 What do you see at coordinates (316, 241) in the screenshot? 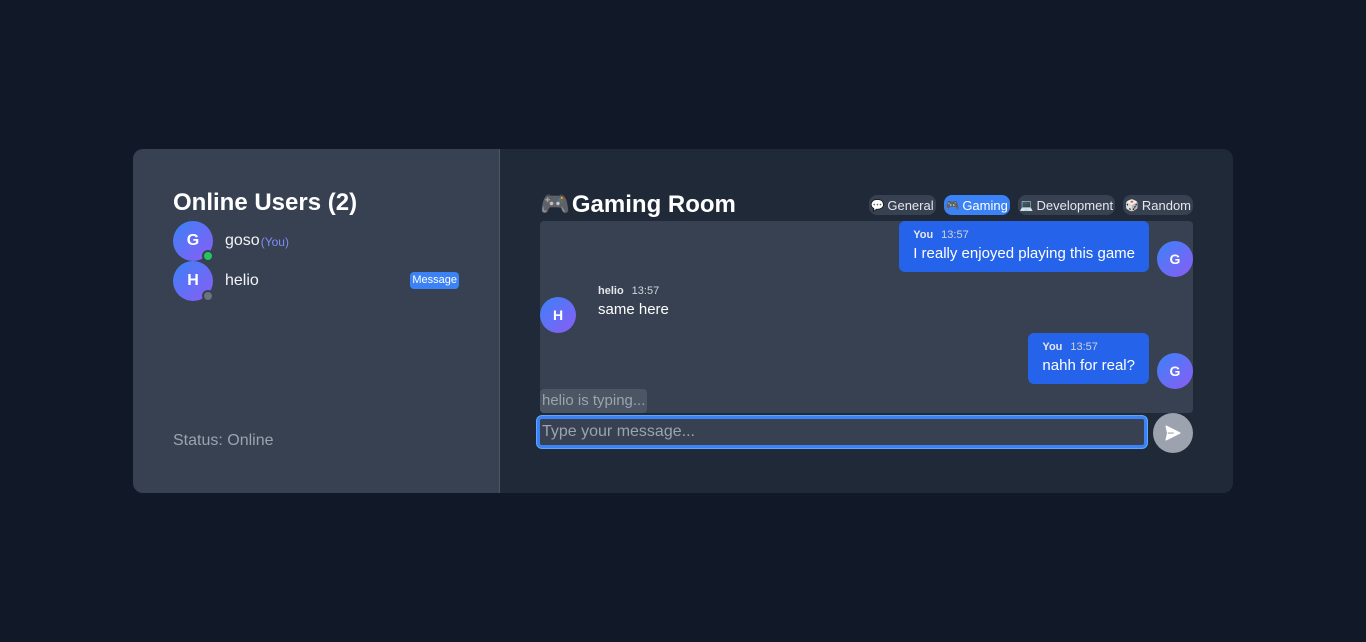
I see `user-item-goso: G goso(You)` at bounding box center [316, 241].